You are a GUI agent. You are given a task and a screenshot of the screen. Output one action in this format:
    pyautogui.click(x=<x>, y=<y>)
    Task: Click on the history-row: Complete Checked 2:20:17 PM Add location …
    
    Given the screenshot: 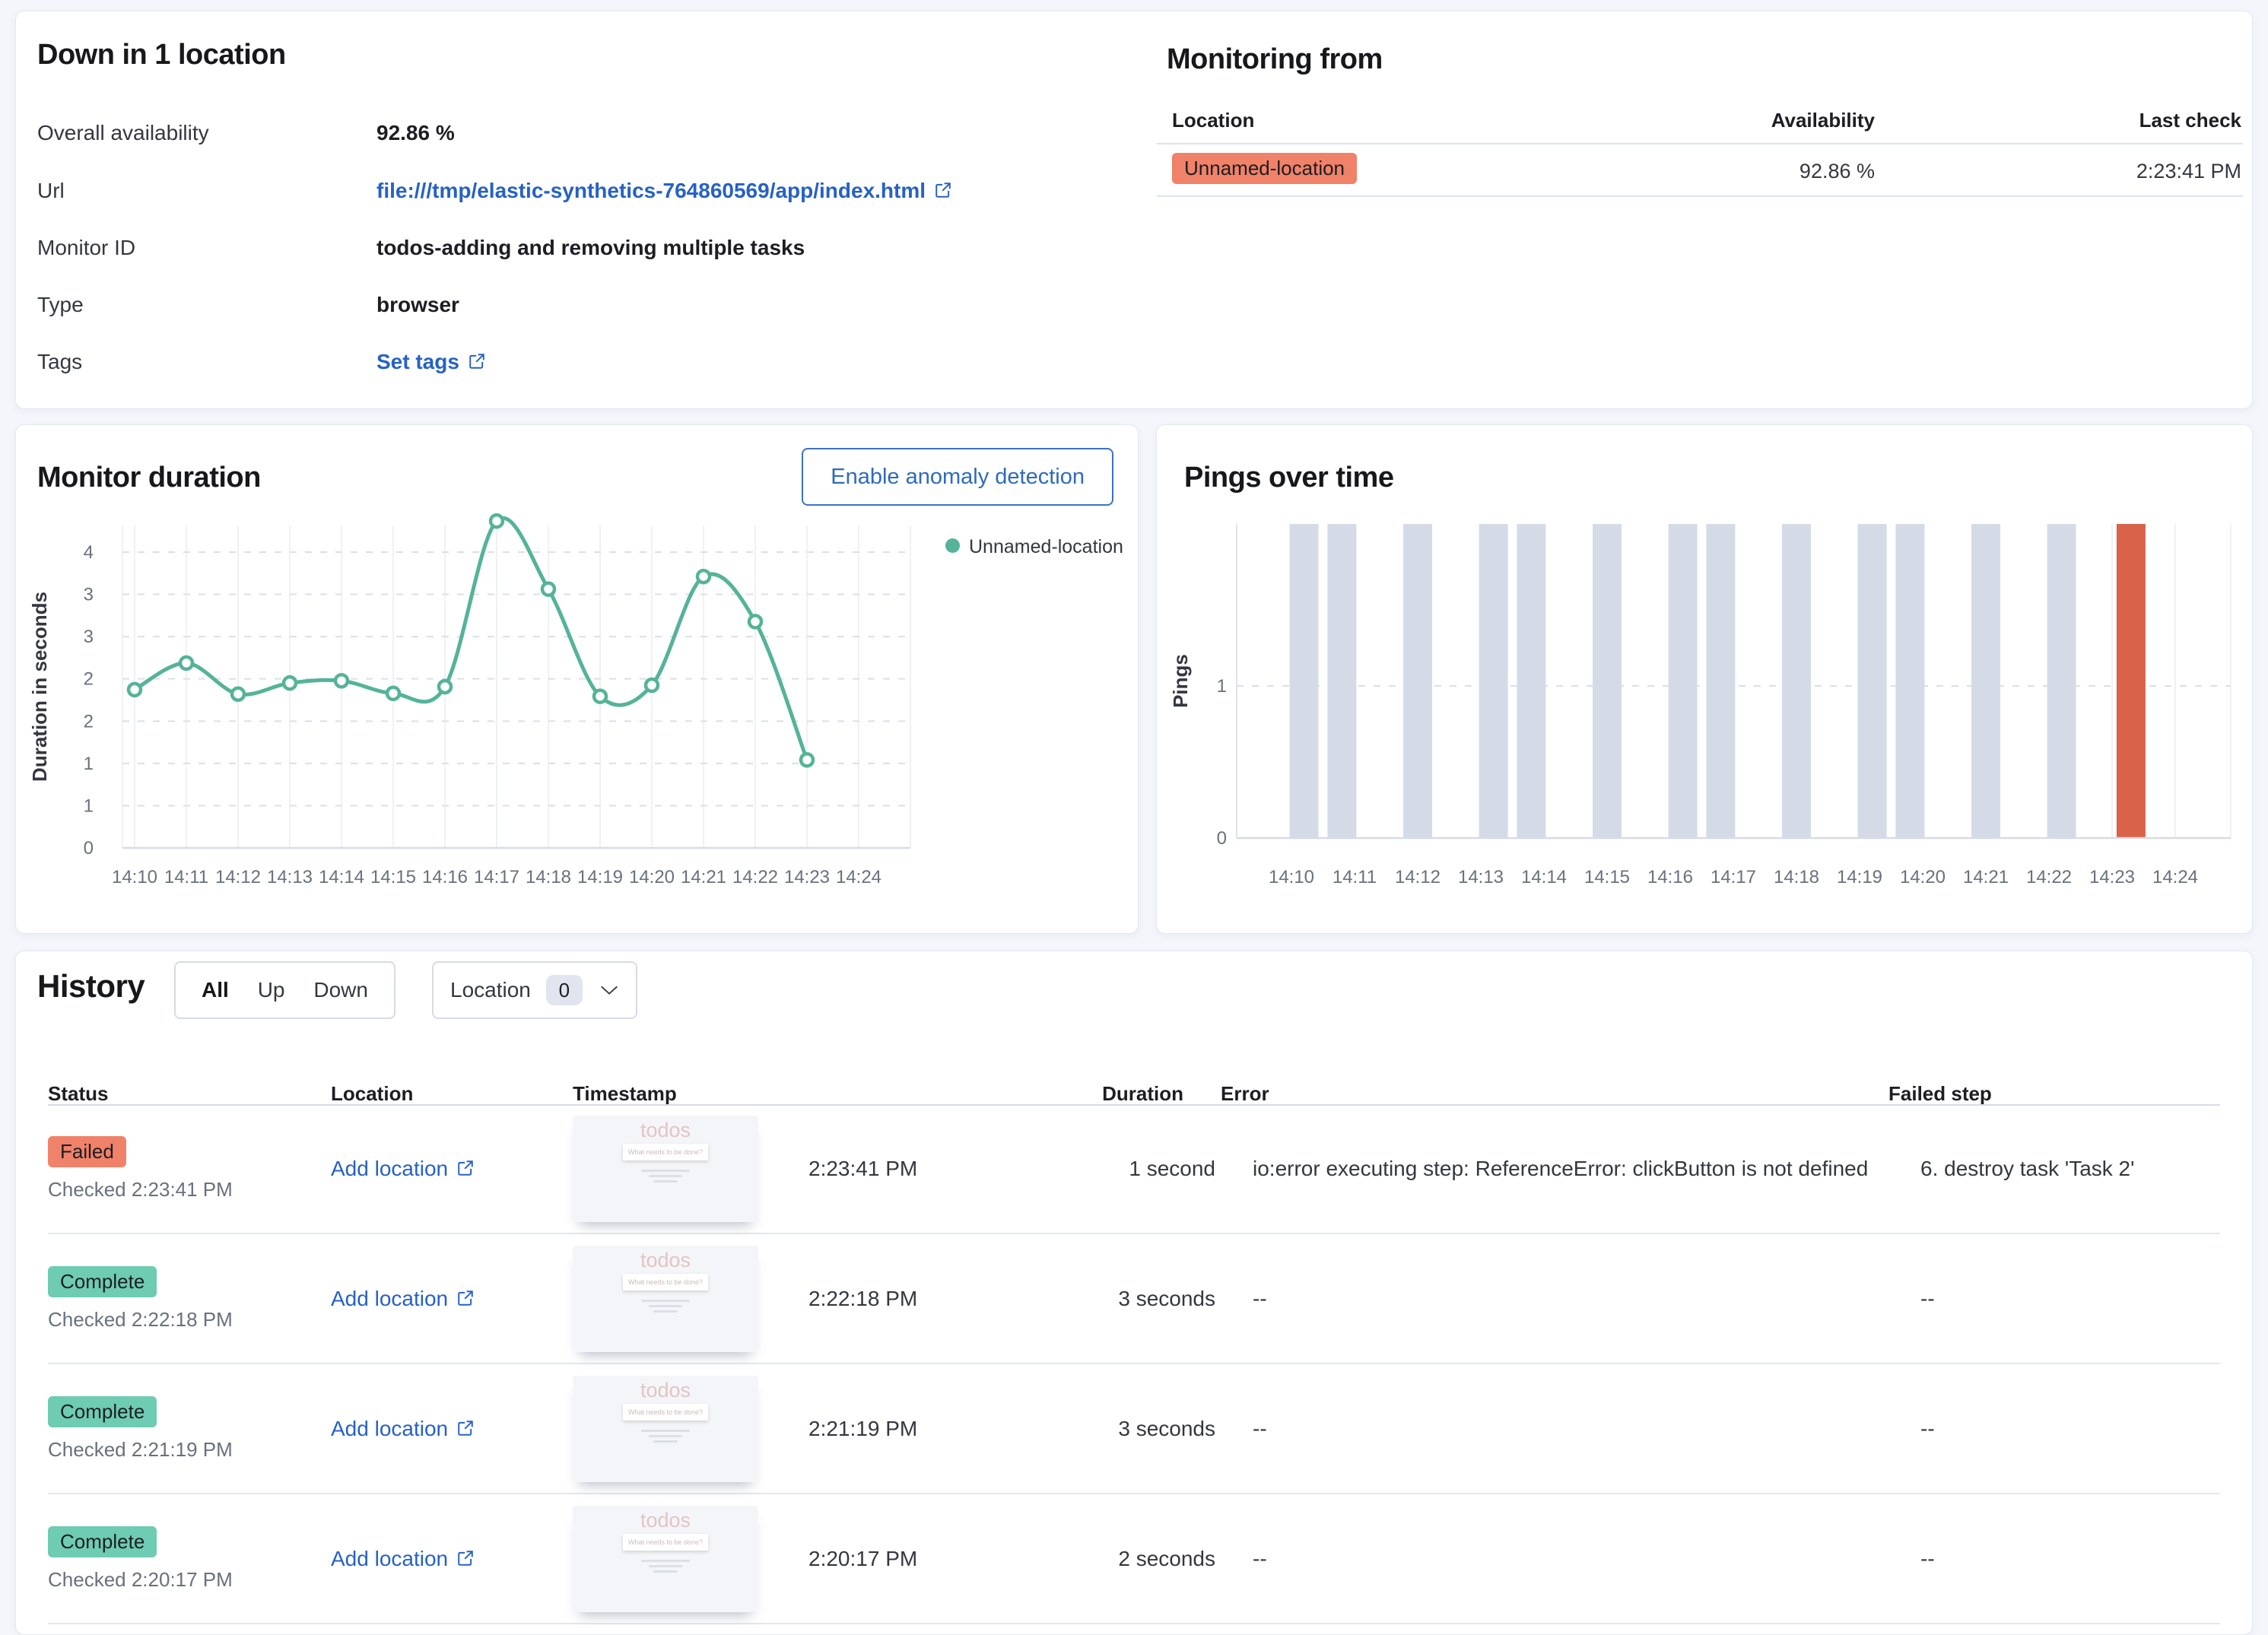 What is the action you would take?
    pyautogui.click(x=1134, y=1559)
    